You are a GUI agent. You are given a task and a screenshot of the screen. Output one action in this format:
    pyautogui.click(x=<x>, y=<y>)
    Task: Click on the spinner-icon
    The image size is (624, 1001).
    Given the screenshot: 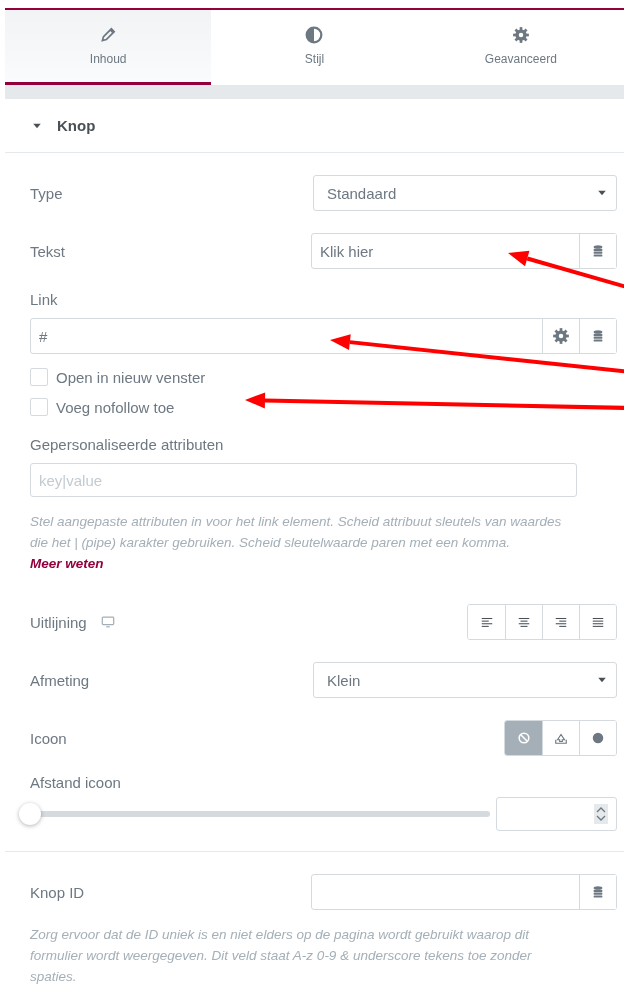 What is the action you would take?
    pyautogui.click(x=601, y=814)
    